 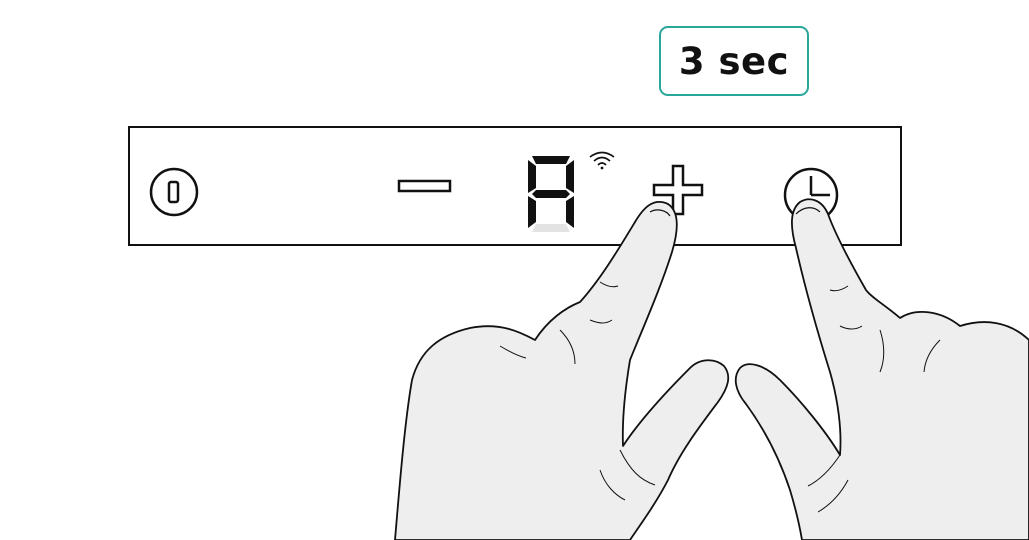 I want to click on duration-label: 3 sec, so click(x=734, y=61).